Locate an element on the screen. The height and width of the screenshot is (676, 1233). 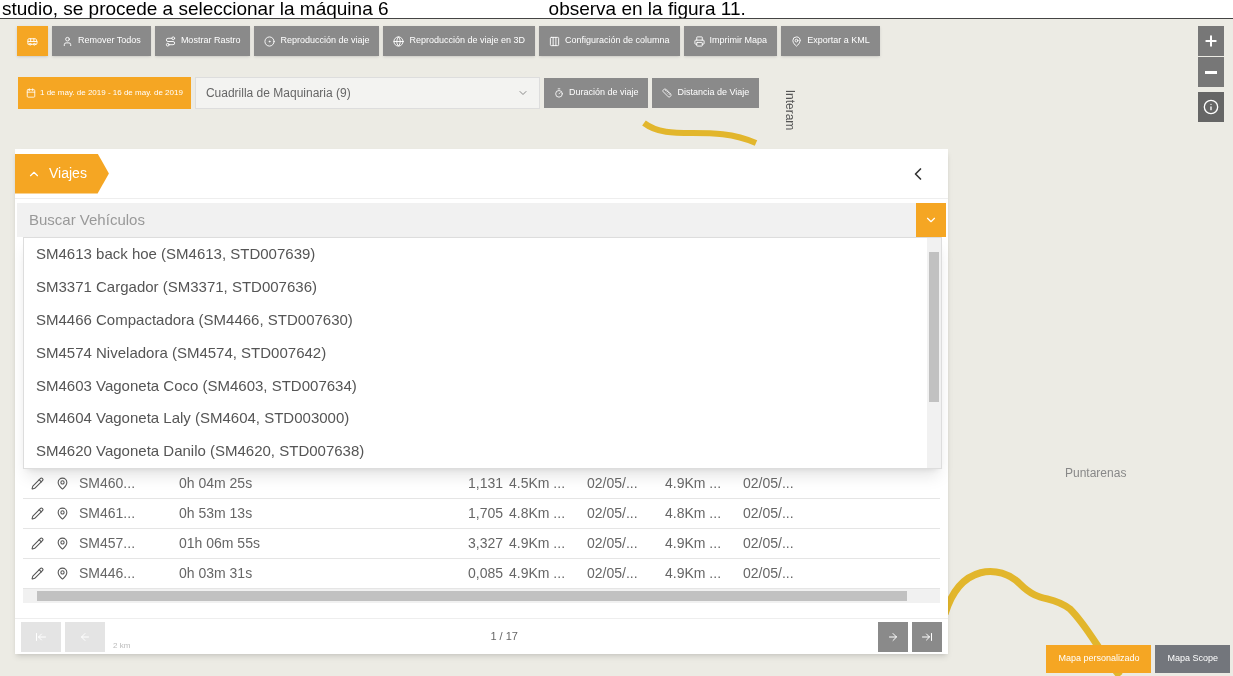
scrollbar is located at coordinates (934, 353).